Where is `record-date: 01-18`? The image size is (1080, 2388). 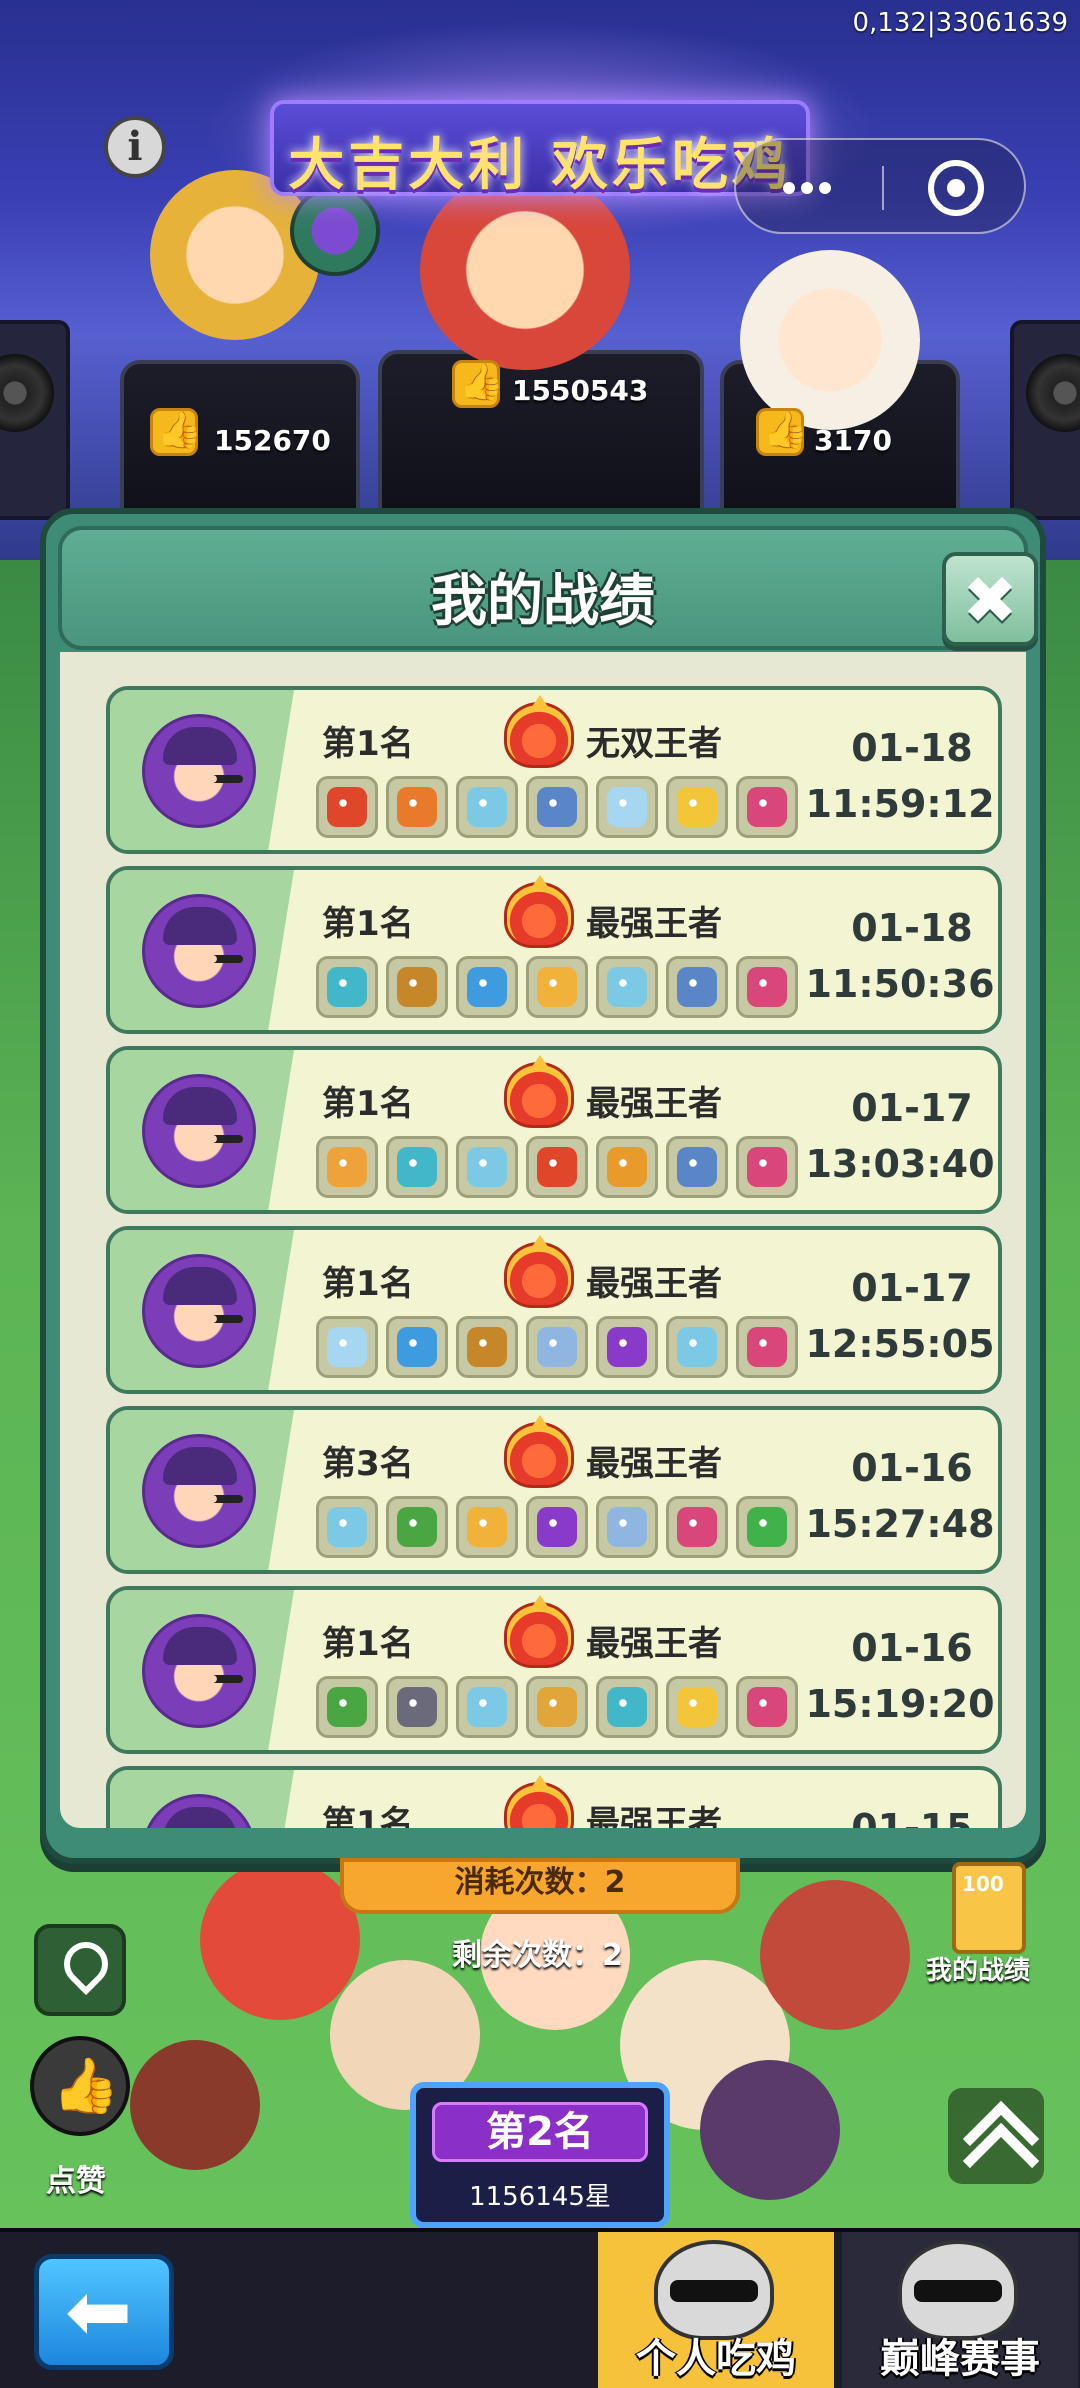 record-date: 01-18 is located at coordinates (912, 928).